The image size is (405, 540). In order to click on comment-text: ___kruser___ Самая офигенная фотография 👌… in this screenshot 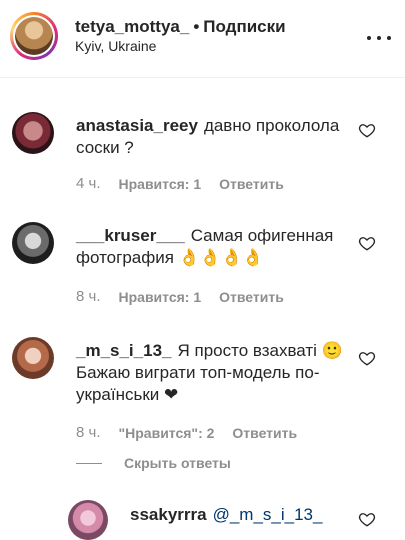, I will do `click(212, 247)`.